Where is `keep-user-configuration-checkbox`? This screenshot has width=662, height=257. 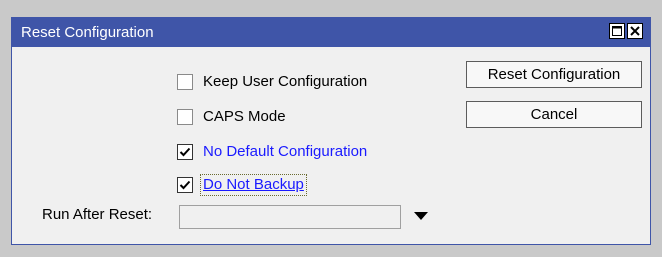
keep-user-configuration-checkbox is located at coordinates (185, 82).